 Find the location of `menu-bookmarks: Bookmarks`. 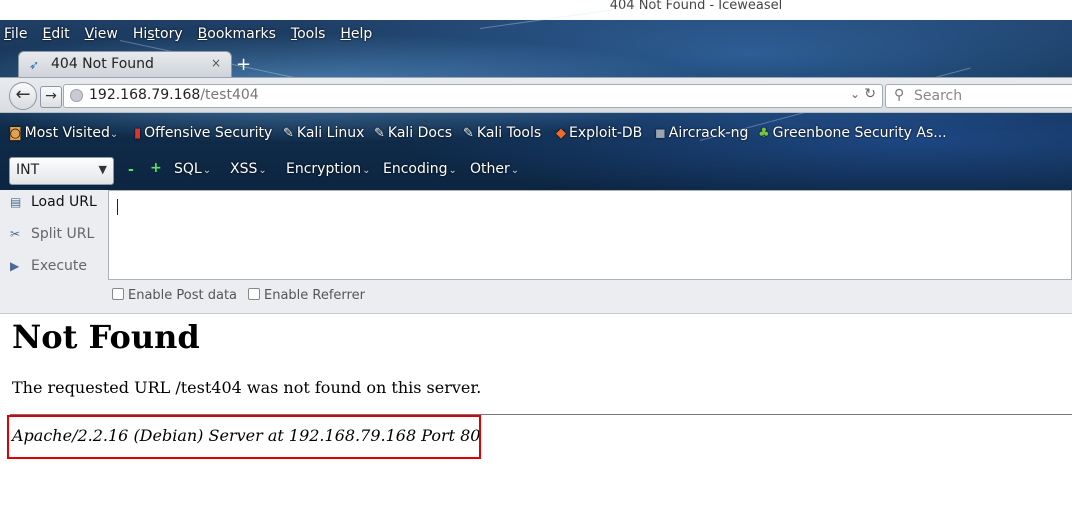

menu-bookmarks: Bookmarks is located at coordinates (237, 35).